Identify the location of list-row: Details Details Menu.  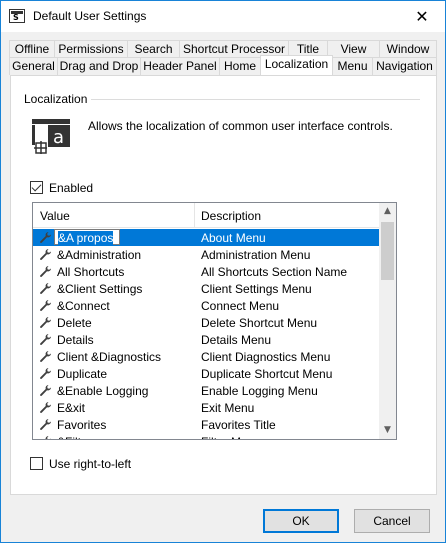
(206, 339).